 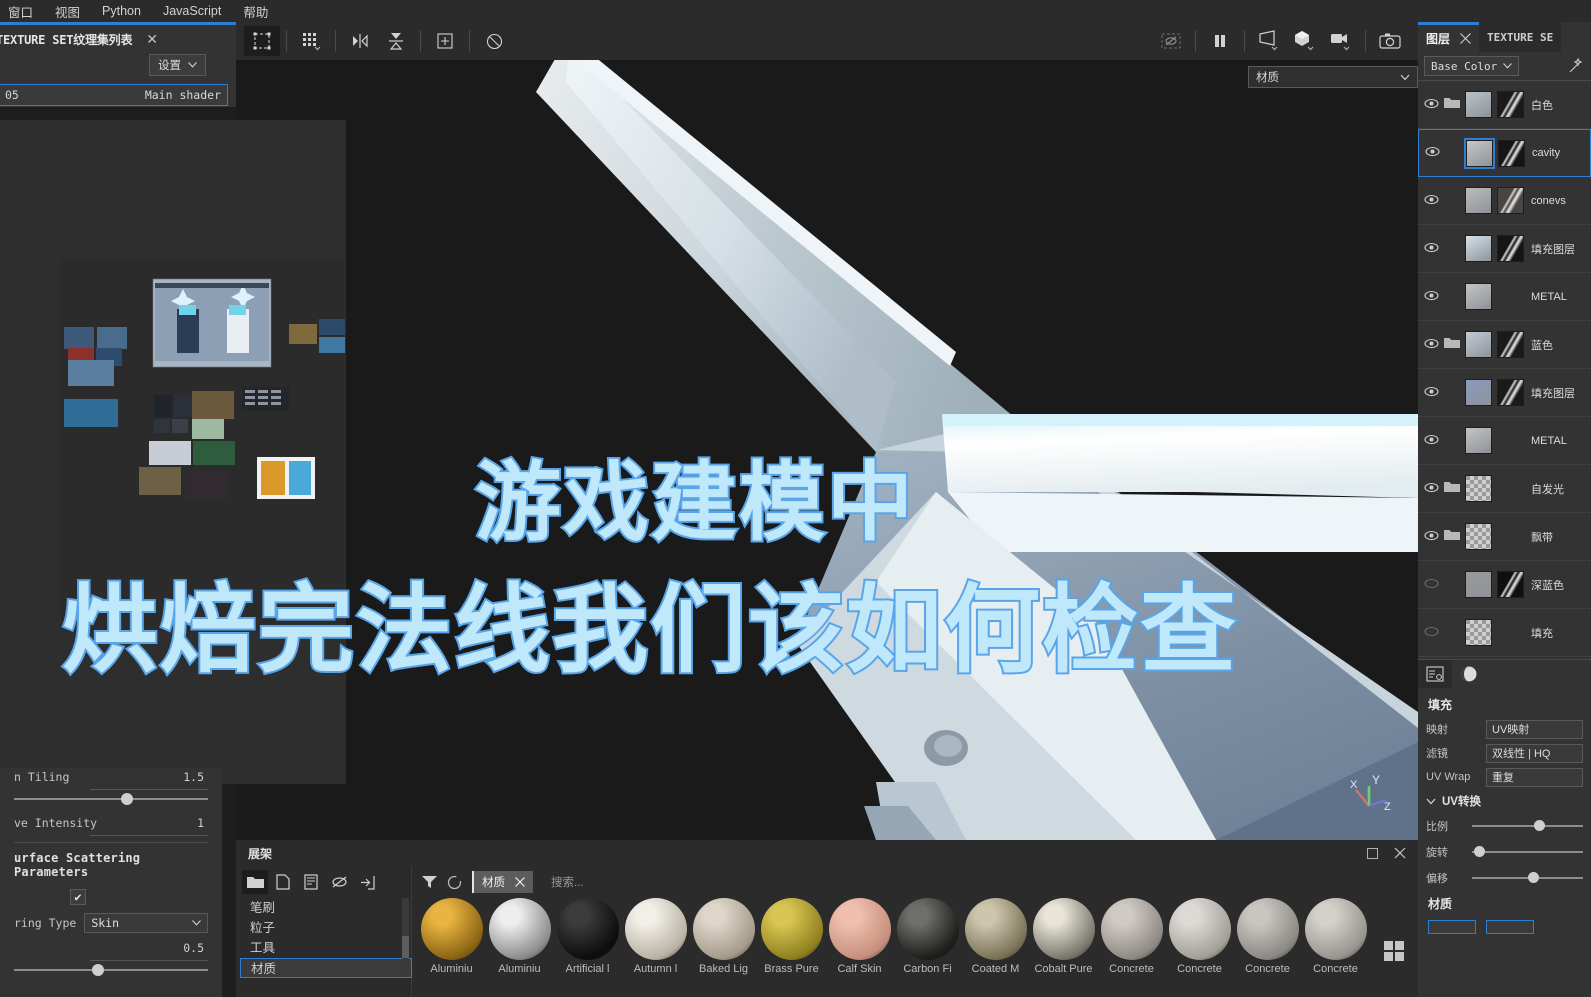 I want to click on material-cell: Cobalt Pure, so click(x=1063, y=936).